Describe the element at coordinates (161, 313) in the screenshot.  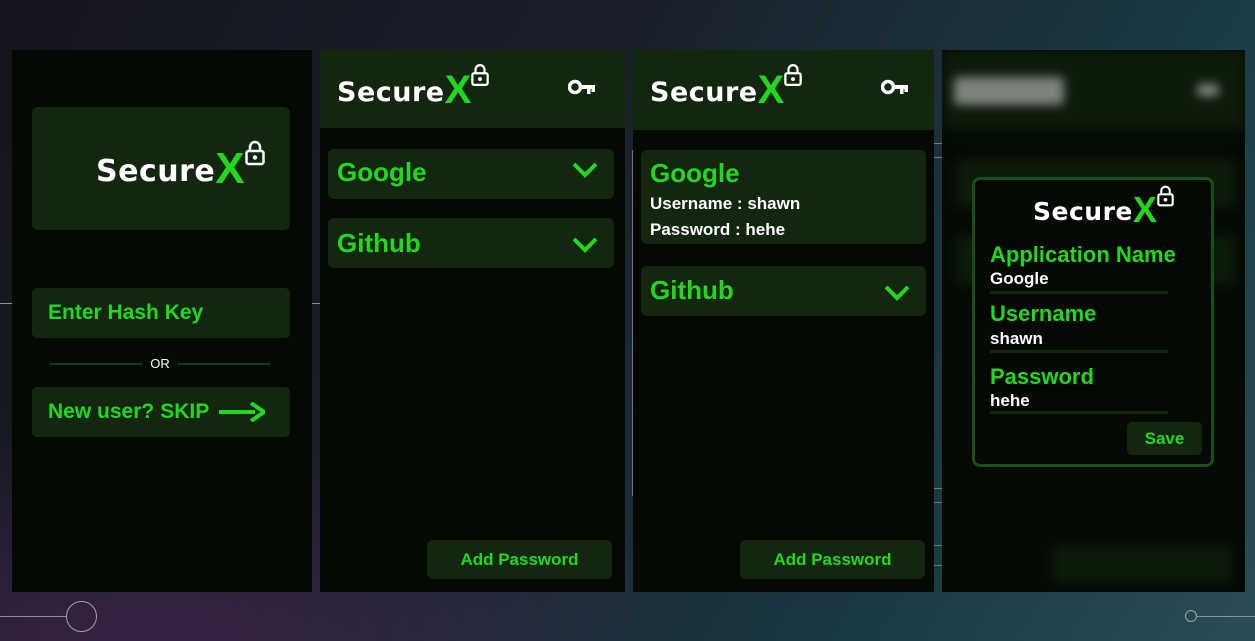
I see `hash-key-input: Enter Hash Key` at that location.